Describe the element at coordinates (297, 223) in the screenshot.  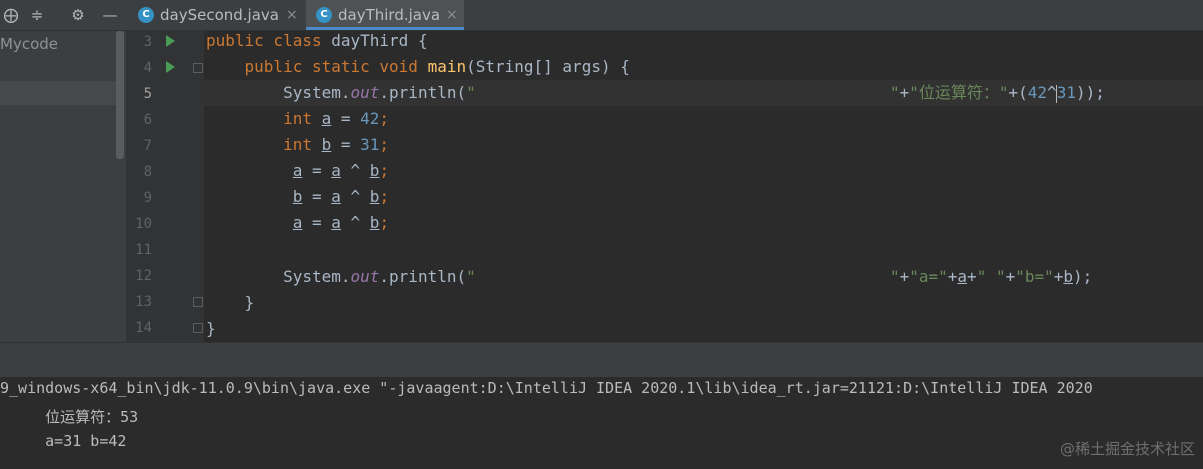
I see `code-line-10: a = a ^ b;` at that location.